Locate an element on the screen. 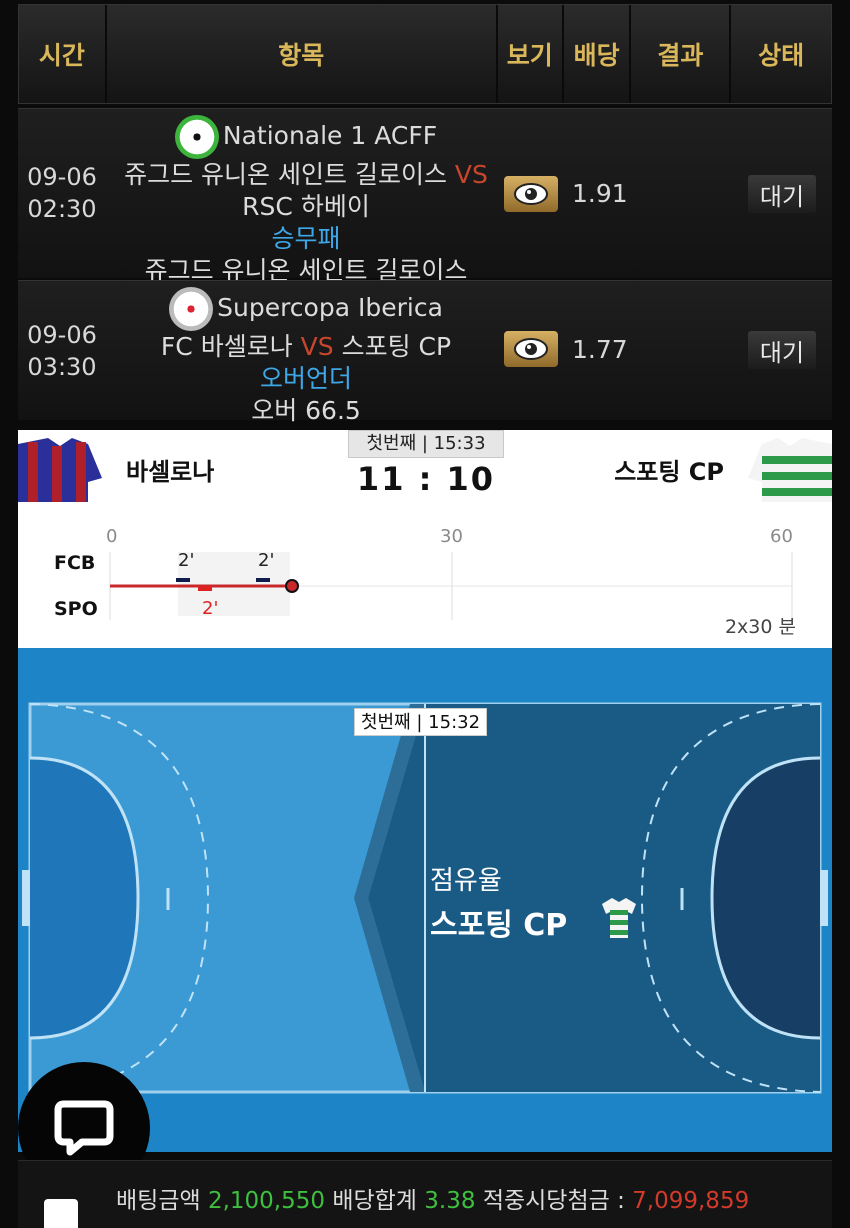 The width and height of the screenshot is (850, 1228). soccer-ball-icon is located at coordinates (196, 137).